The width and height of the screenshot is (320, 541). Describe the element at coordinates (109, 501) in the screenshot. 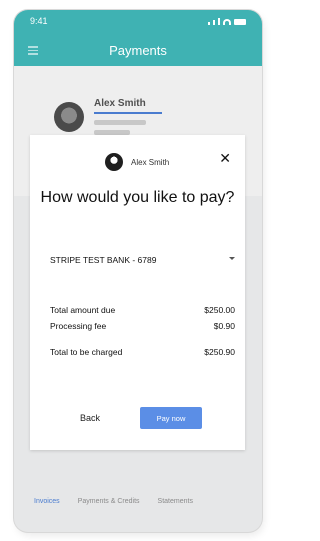

I see `tab-payments-credits: Payments & Credits` at that location.